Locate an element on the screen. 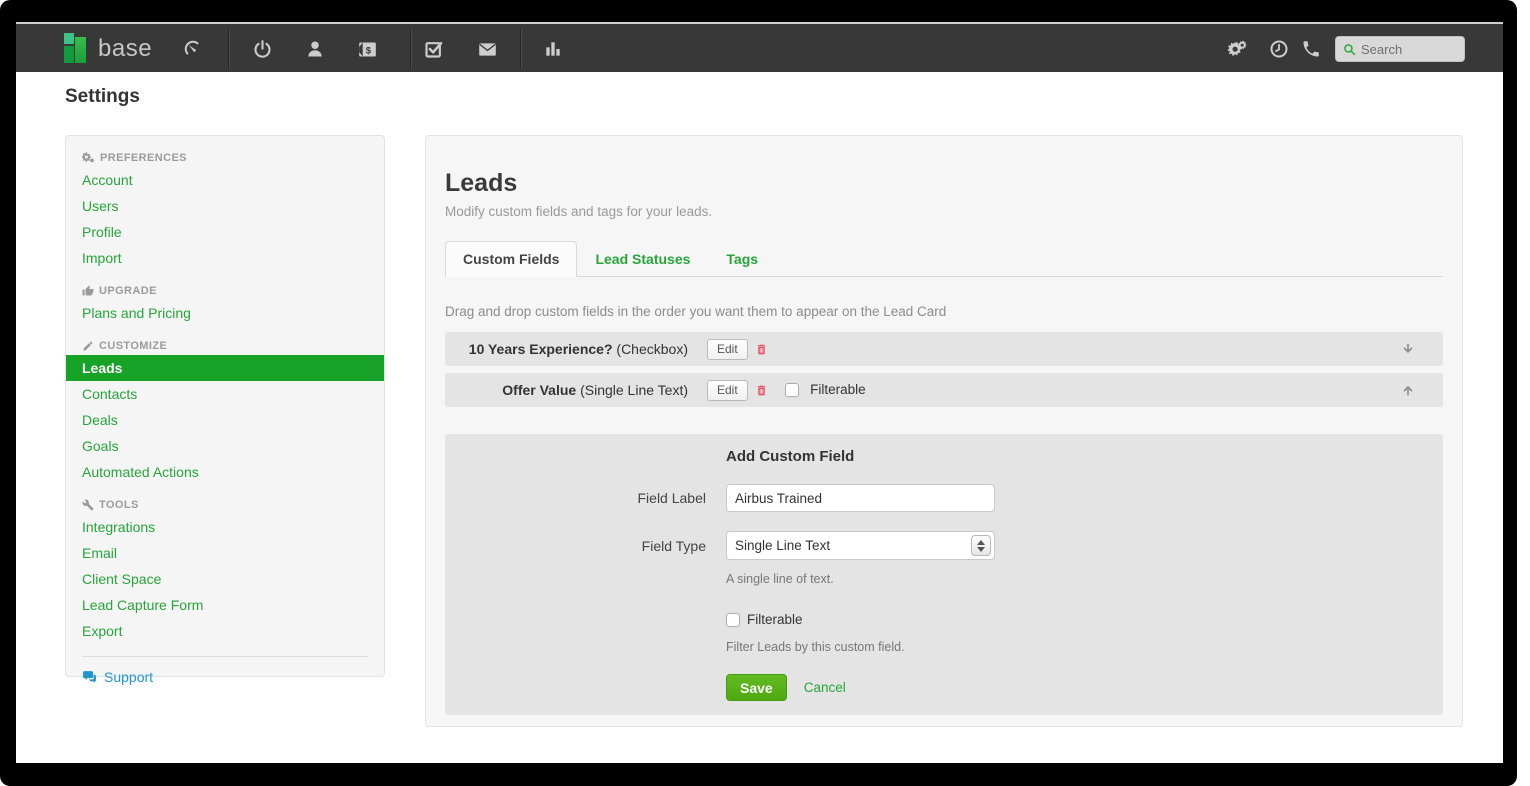 The width and height of the screenshot is (1530, 786). sidebar-item-lead-capture-form: Lead Capture Form is located at coordinates (225, 605).